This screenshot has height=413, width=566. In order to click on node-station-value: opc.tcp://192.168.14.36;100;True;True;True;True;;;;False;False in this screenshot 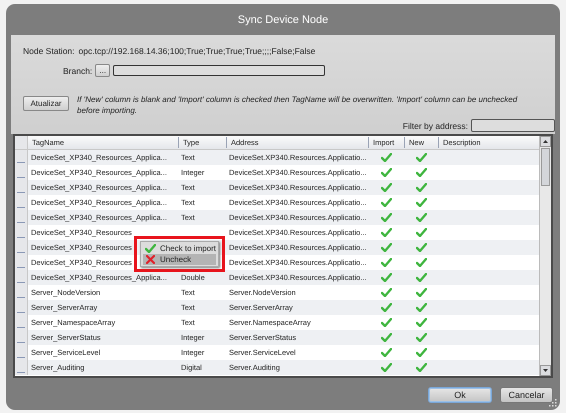, I will do `click(197, 51)`.